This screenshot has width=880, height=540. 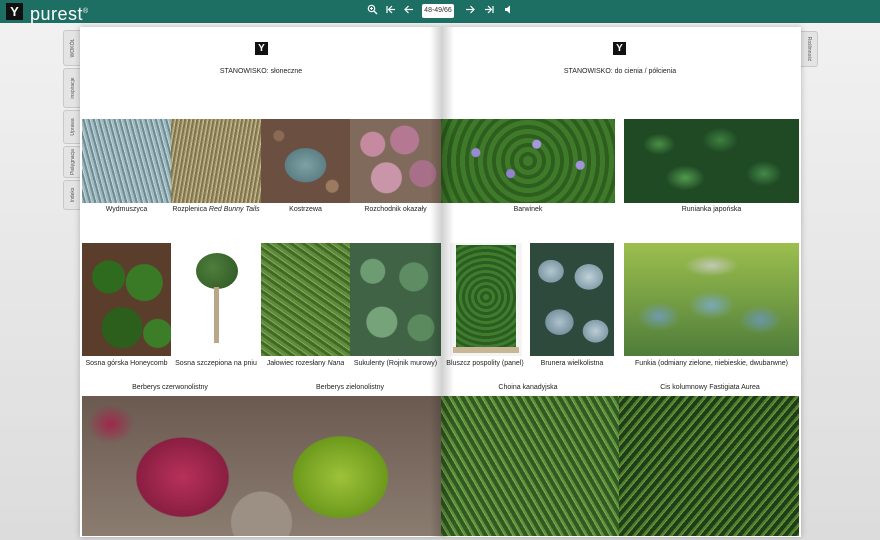 What do you see at coordinates (336, 363) in the screenshot?
I see `caption-cultivar: Nana` at bounding box center [336, 363].